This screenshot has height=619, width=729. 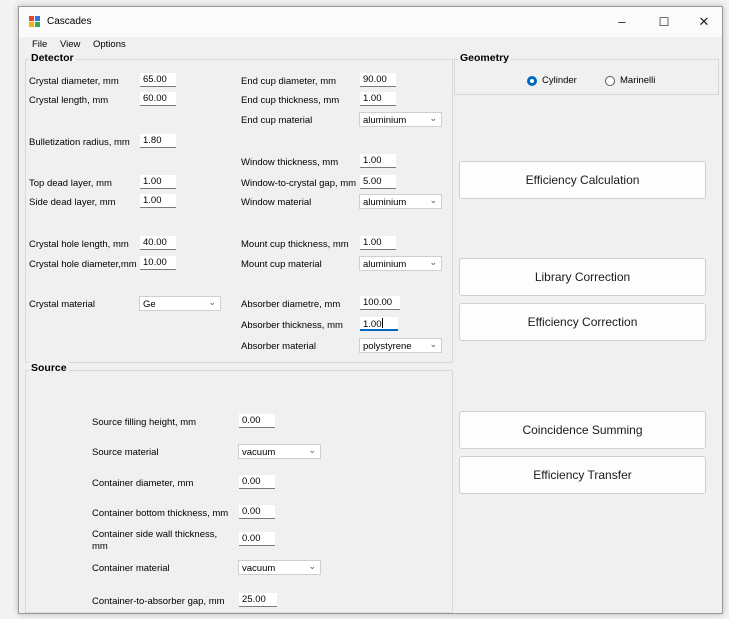 I want to click on absorber-thickness-label: Absorber thickness, mm, so click(x=292, y=325).